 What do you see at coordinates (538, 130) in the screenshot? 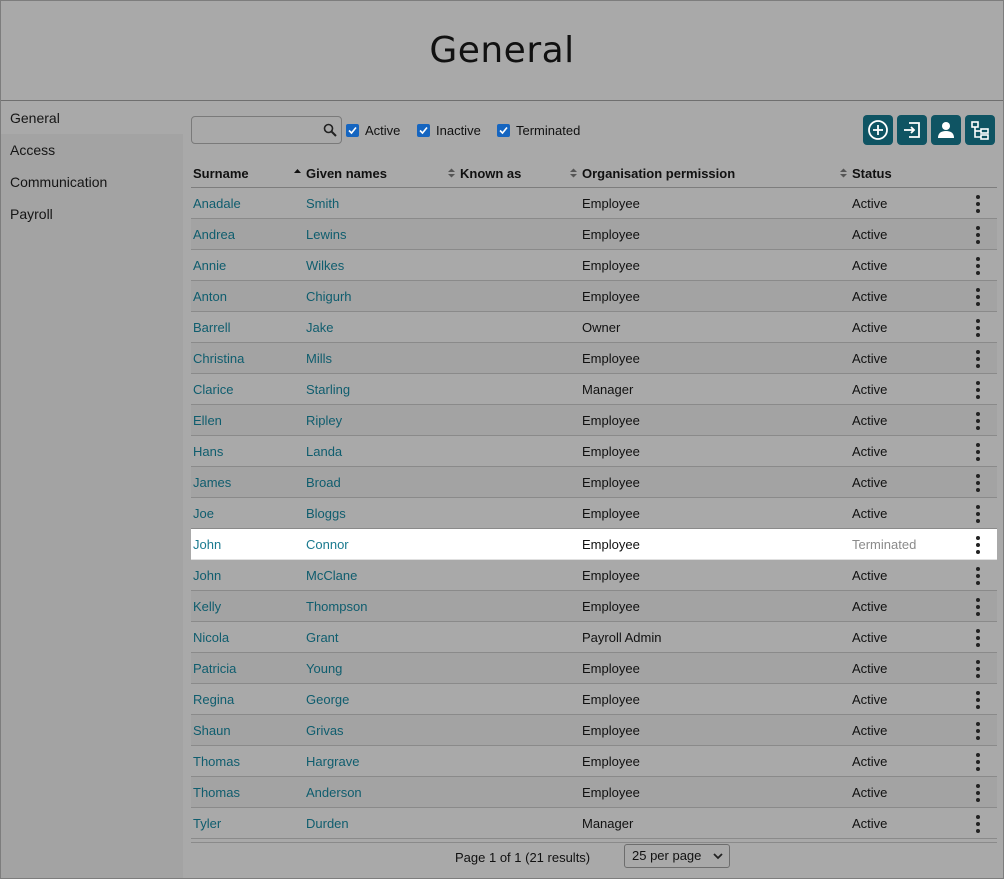
I see `filter-terminated-checkbox: Terminated` at bounding box center [538, 130].